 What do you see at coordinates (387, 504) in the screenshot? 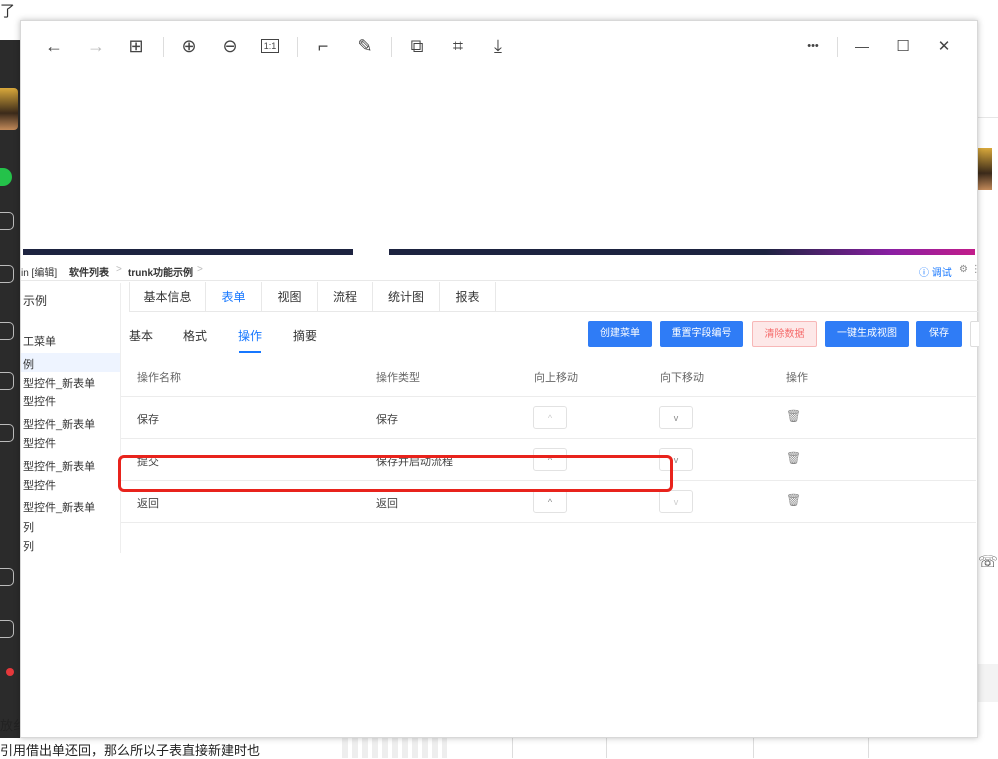
I see `operation-type: 返回` at bounding box center [387, 504].